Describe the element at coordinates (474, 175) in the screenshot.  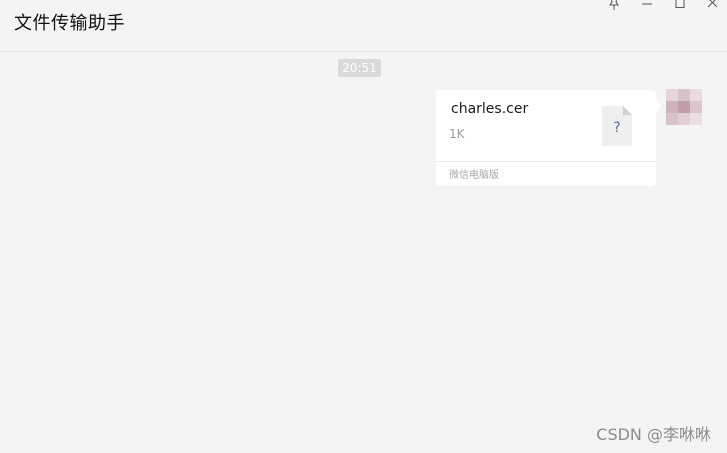
I see `message-source: 微信电脑版` at that location.